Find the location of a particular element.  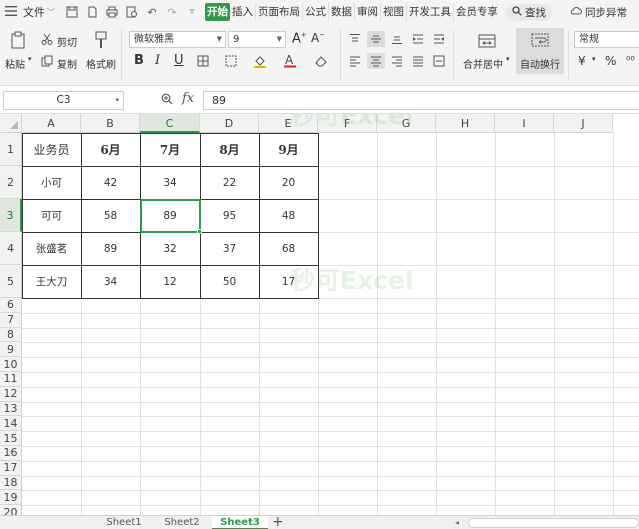

column-header-a: A is located at coordinates (51, 123).